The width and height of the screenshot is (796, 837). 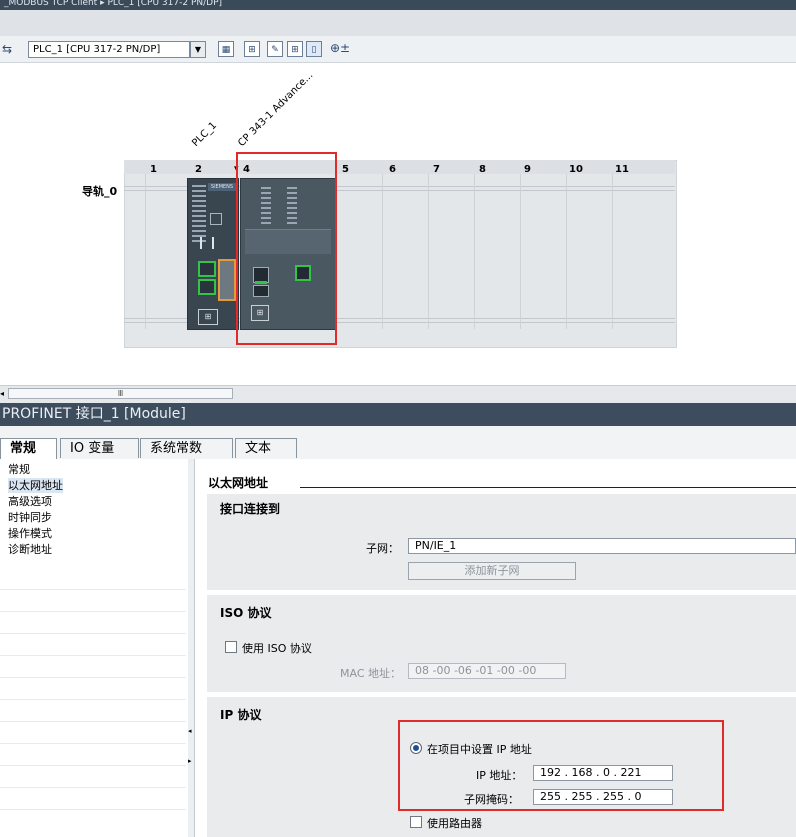 What do you see at coordinates (275, 49) in the screenshot?
I see `pen-icon: ✎` at bounding box center [275, 49].